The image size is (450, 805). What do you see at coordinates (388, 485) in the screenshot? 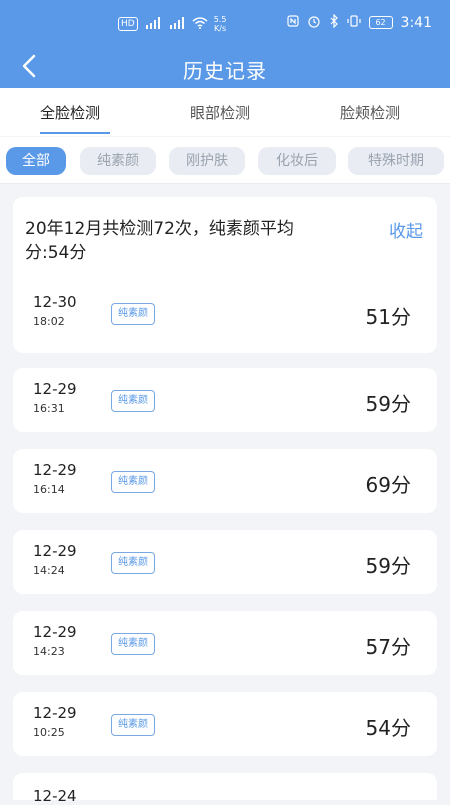
I see `record-score: 69分` at bounding box center [388, 485].